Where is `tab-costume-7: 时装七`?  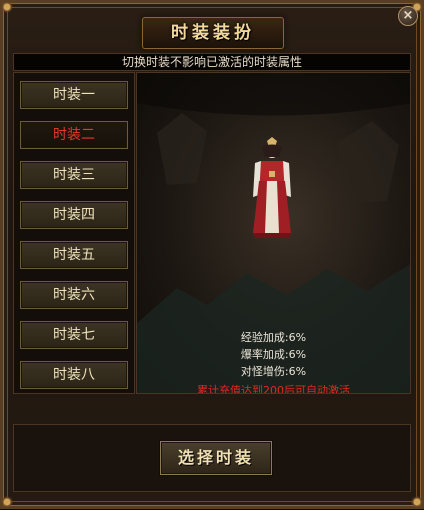 tab-costume-7: 时装七 is located at coordinates (74, 335).